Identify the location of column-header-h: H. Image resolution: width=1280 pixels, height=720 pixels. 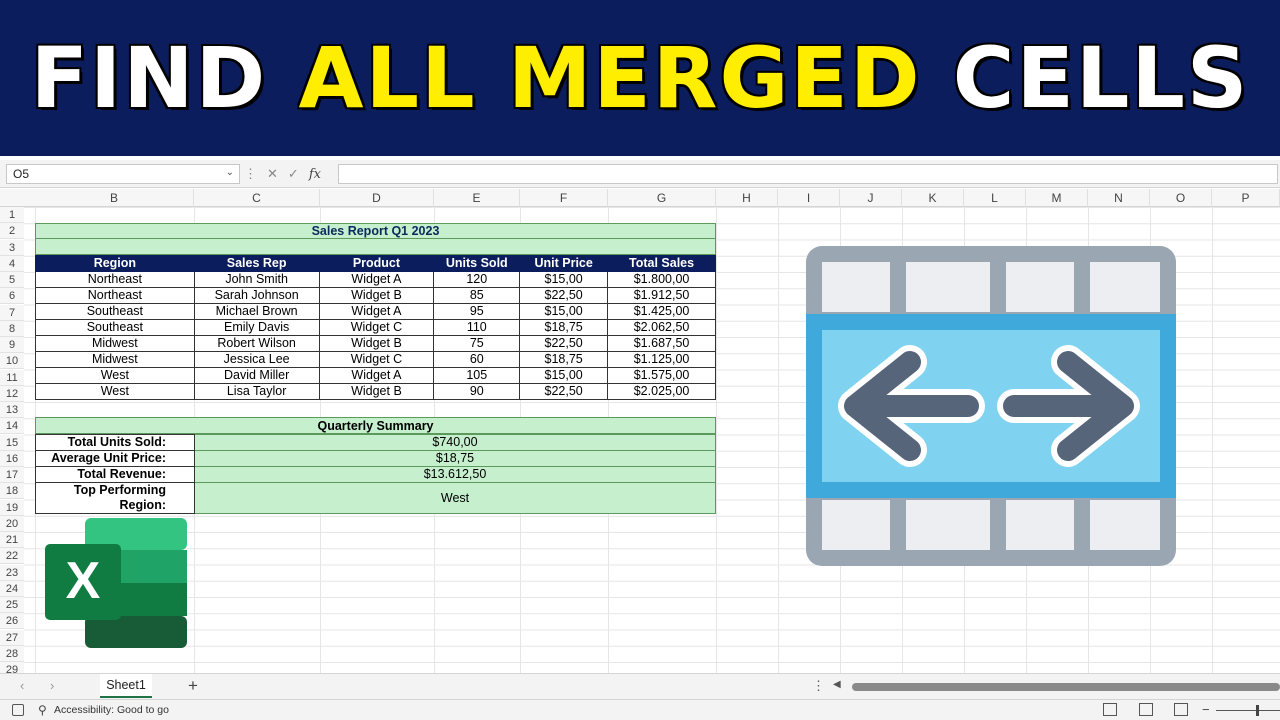
(747, 198).